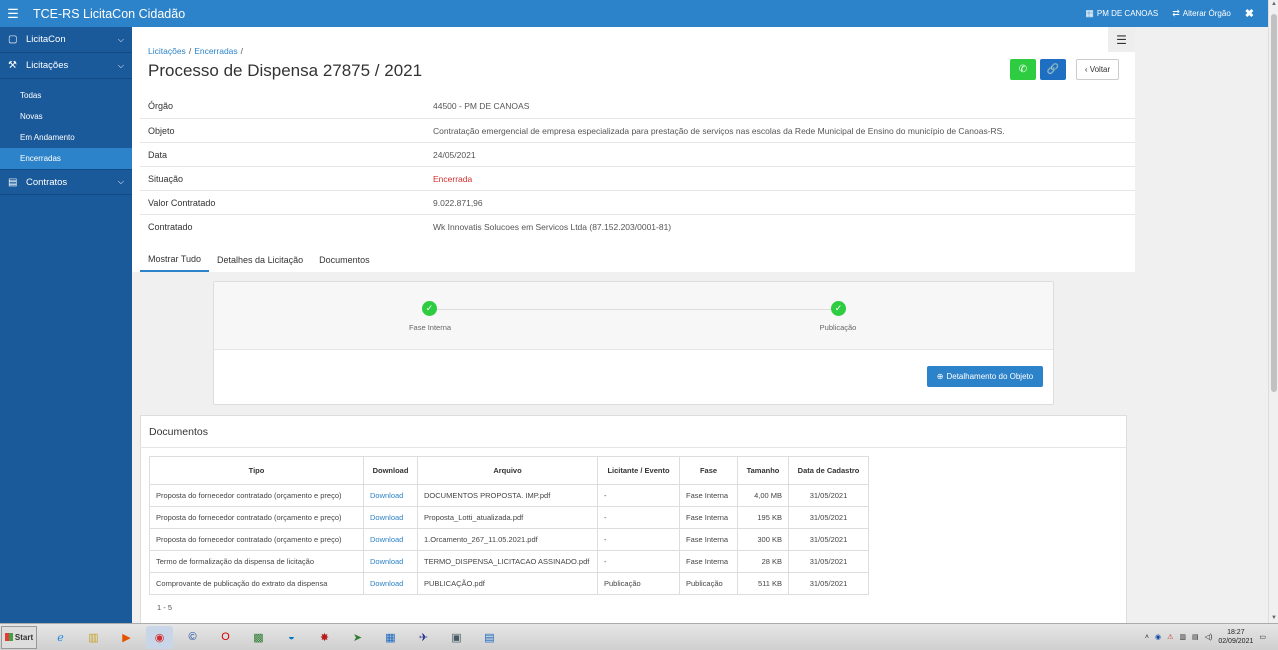 The height and width of the screenshot is (650, 1278). What do you see at coordinates (507, 470) in the screenshot?
I see `column-header: Arquivo` at bounding box center [507, 470].